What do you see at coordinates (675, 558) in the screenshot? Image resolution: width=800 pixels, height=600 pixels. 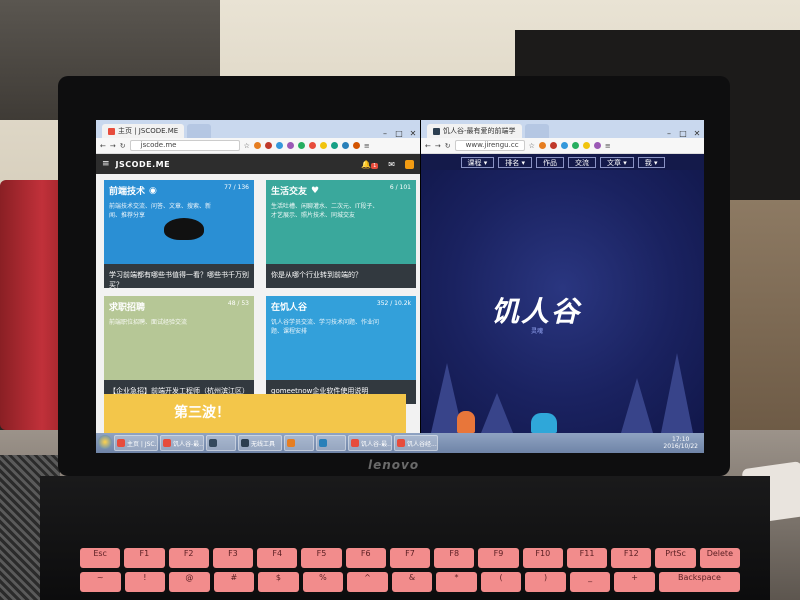 I see `key: PrtSc` at bounding box center [675, 558].